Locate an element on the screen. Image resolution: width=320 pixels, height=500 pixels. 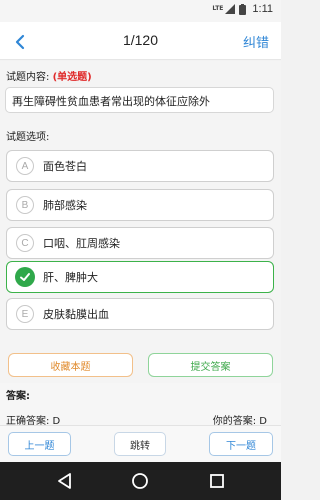
status-indicators: LTE 1:11 is located at coordinates (242, 9).